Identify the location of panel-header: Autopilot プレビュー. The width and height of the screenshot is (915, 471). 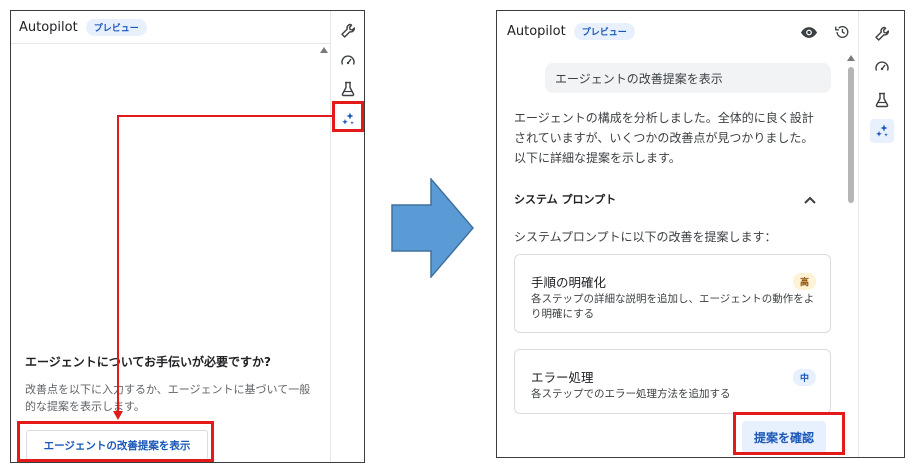
(171, 27).